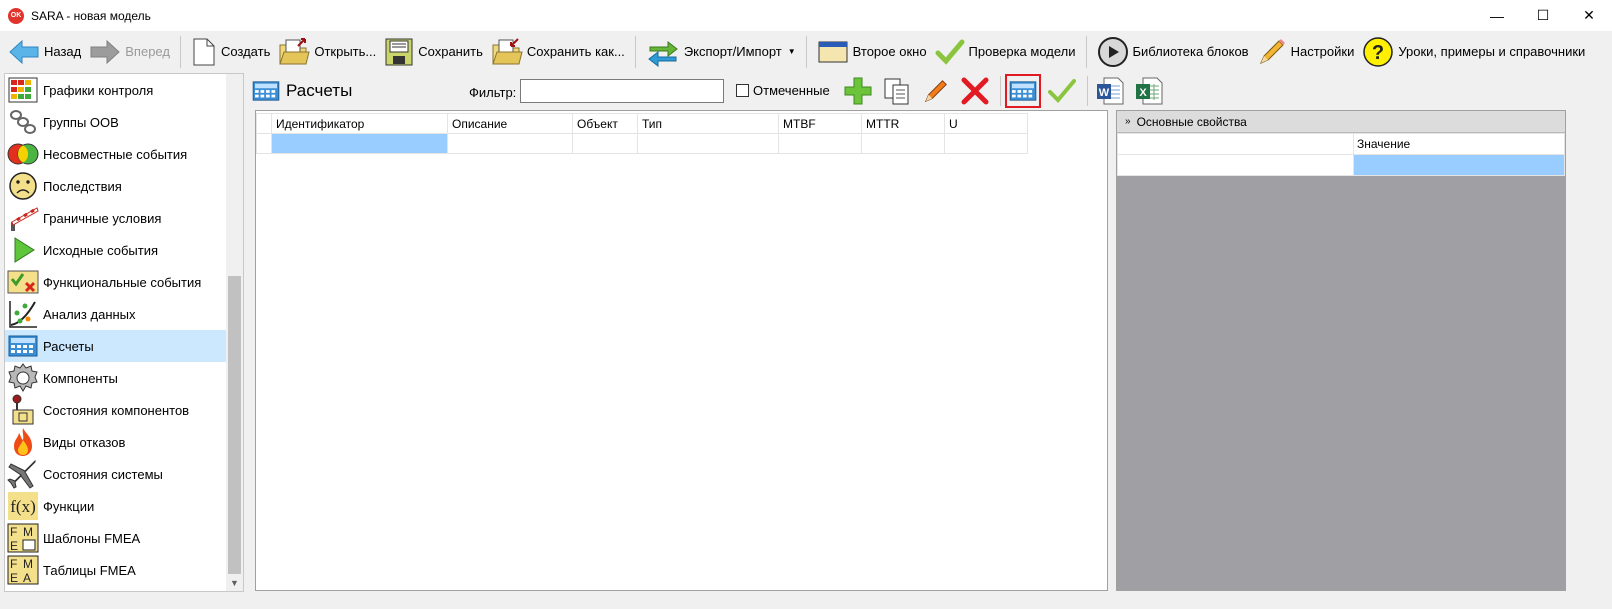 This screenshot has width=1612, height=609. I want to click on filter-label: Фильтр:, so click(493, 92).